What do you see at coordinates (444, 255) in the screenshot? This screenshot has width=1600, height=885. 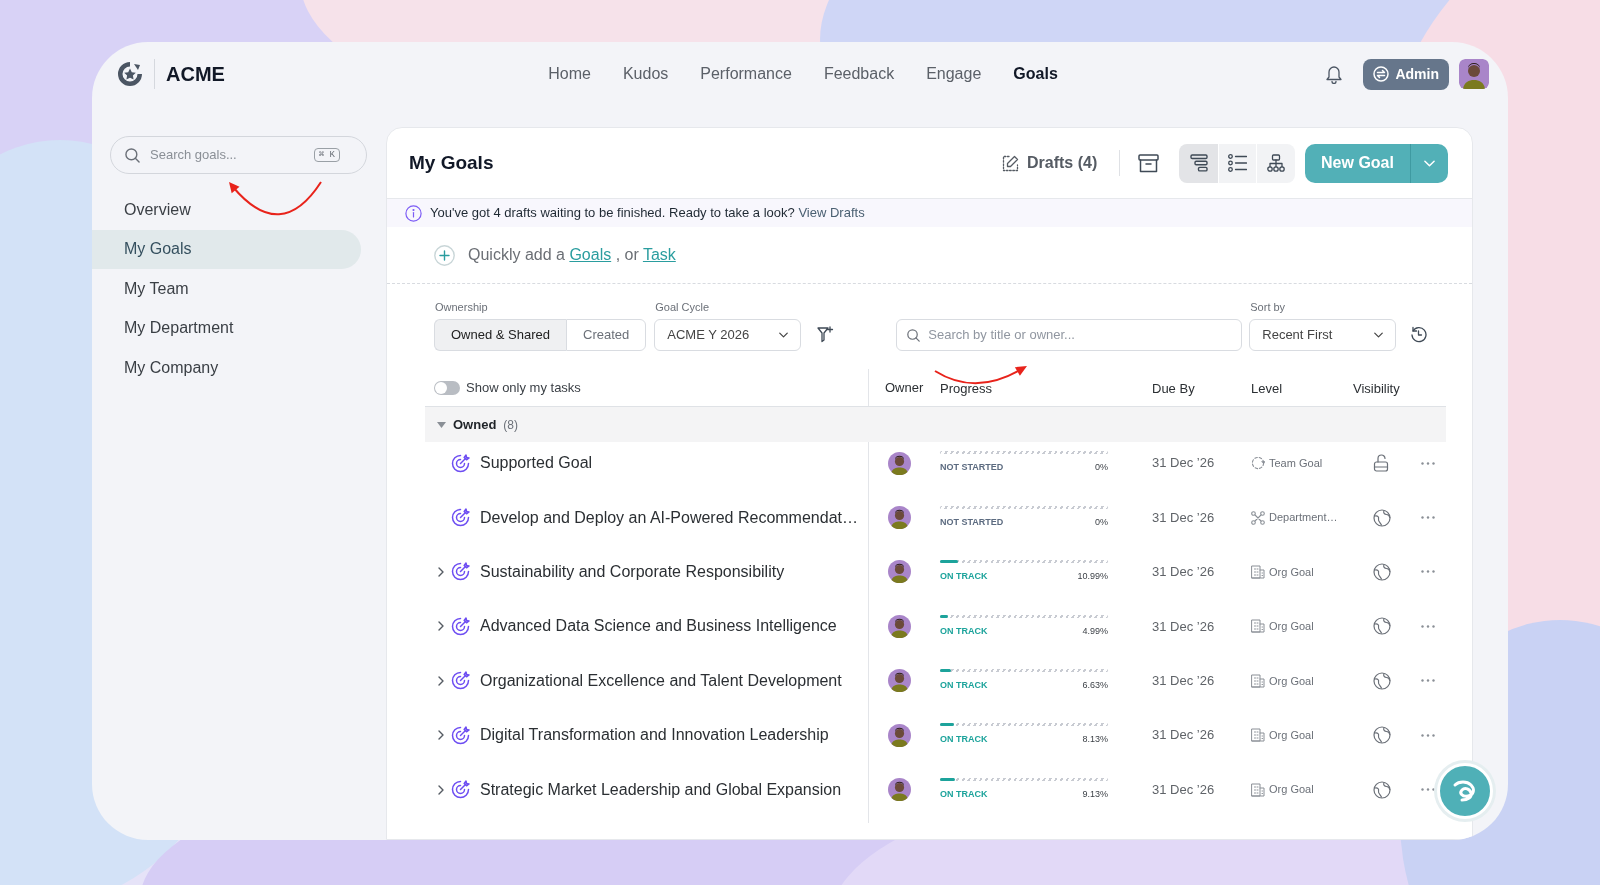 I see `plus-circle-icon` at bounding box center [444, 255].